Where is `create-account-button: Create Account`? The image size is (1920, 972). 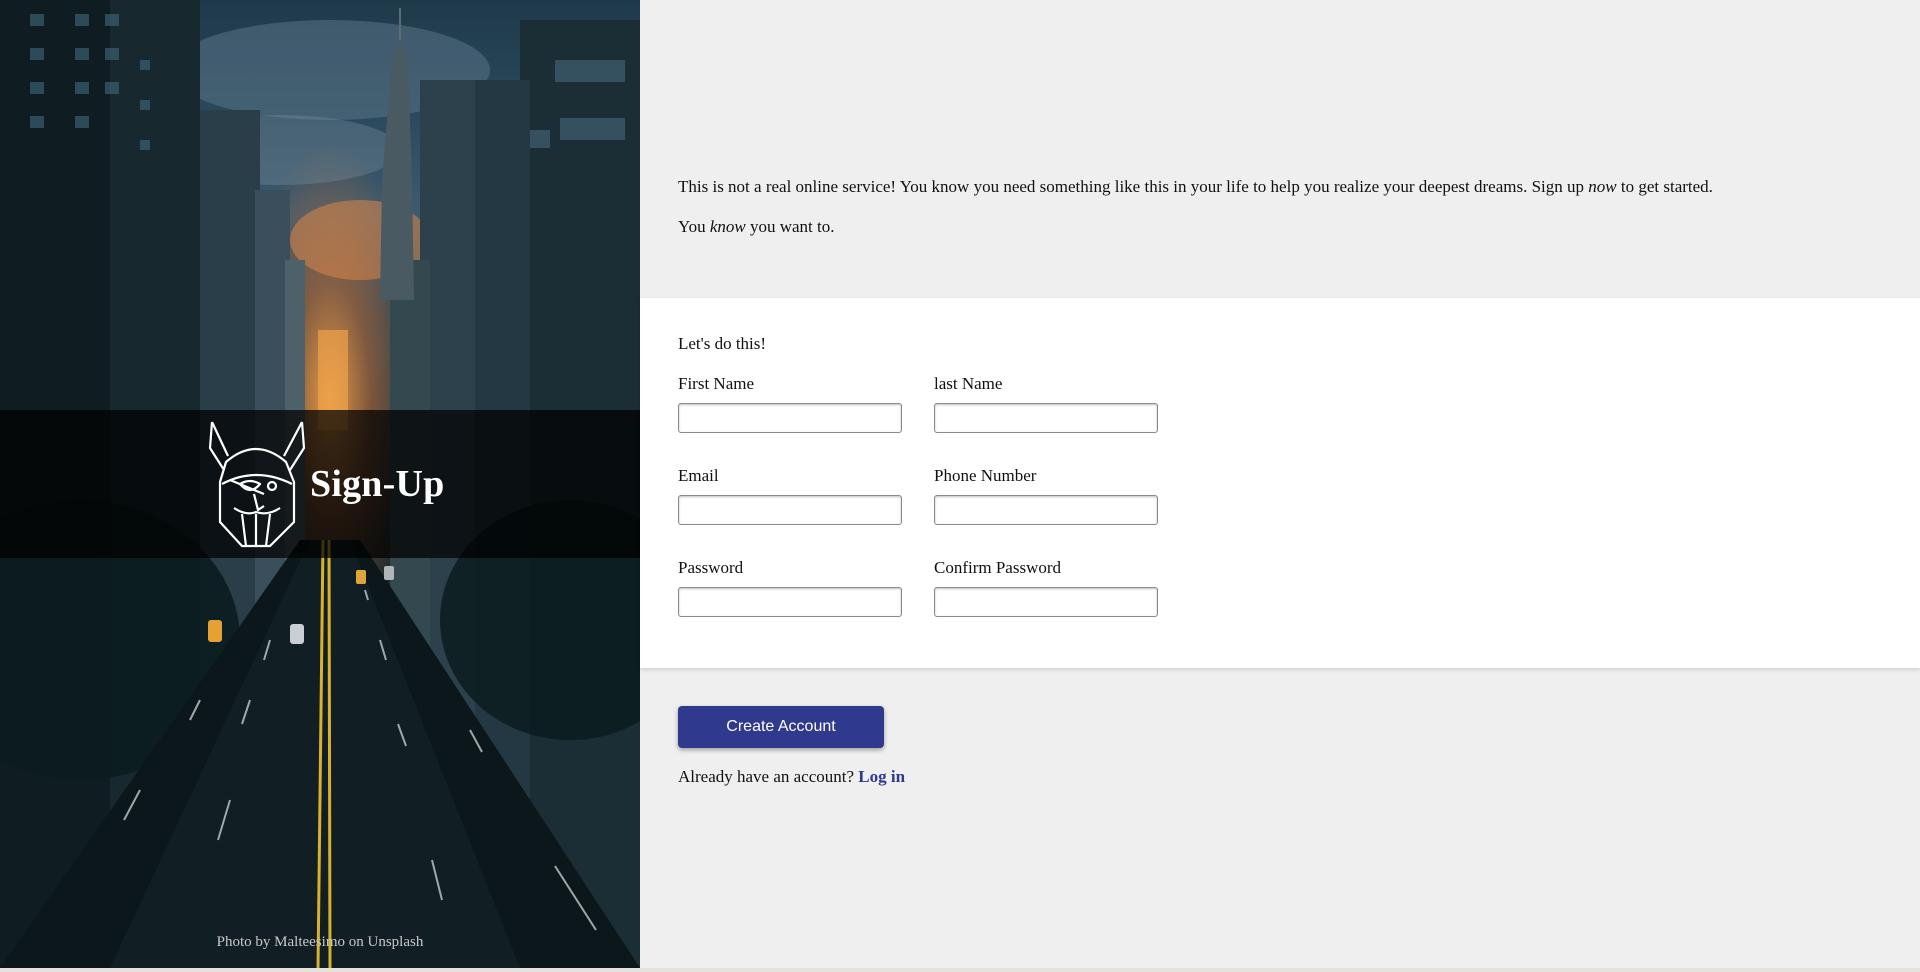
create-account-button: Create Account is located at coordinates (781, 727).